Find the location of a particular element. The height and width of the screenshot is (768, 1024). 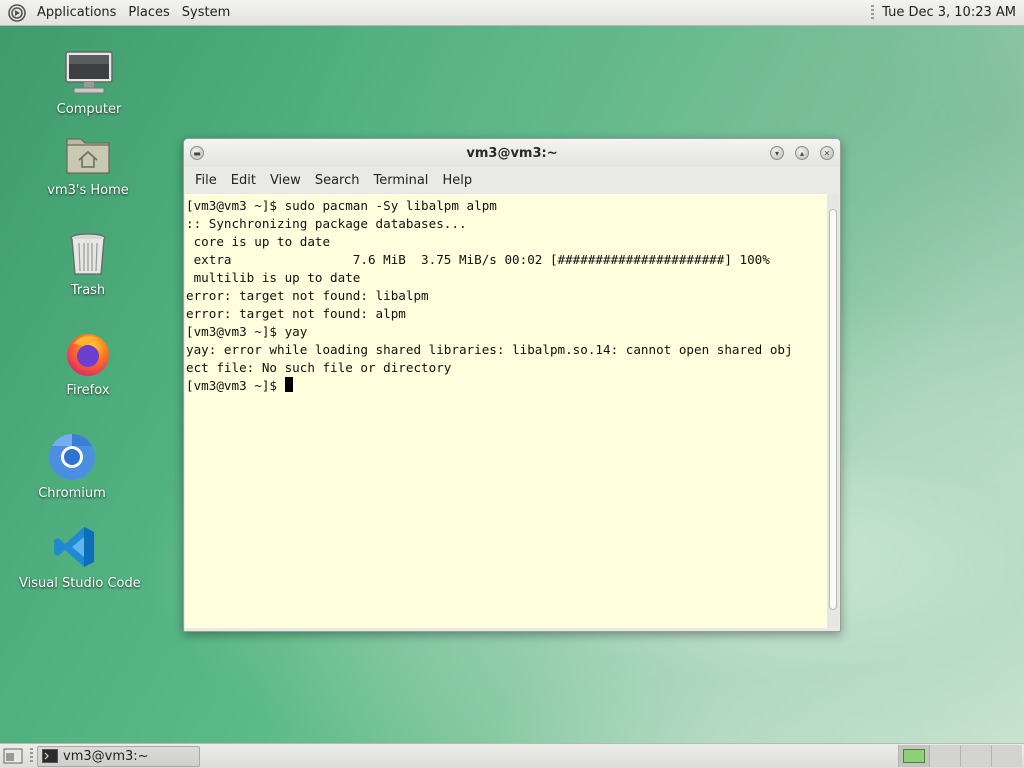

terminal-line: [vm3@vm3 ~]$ yay is located at coordinates (247, 331).